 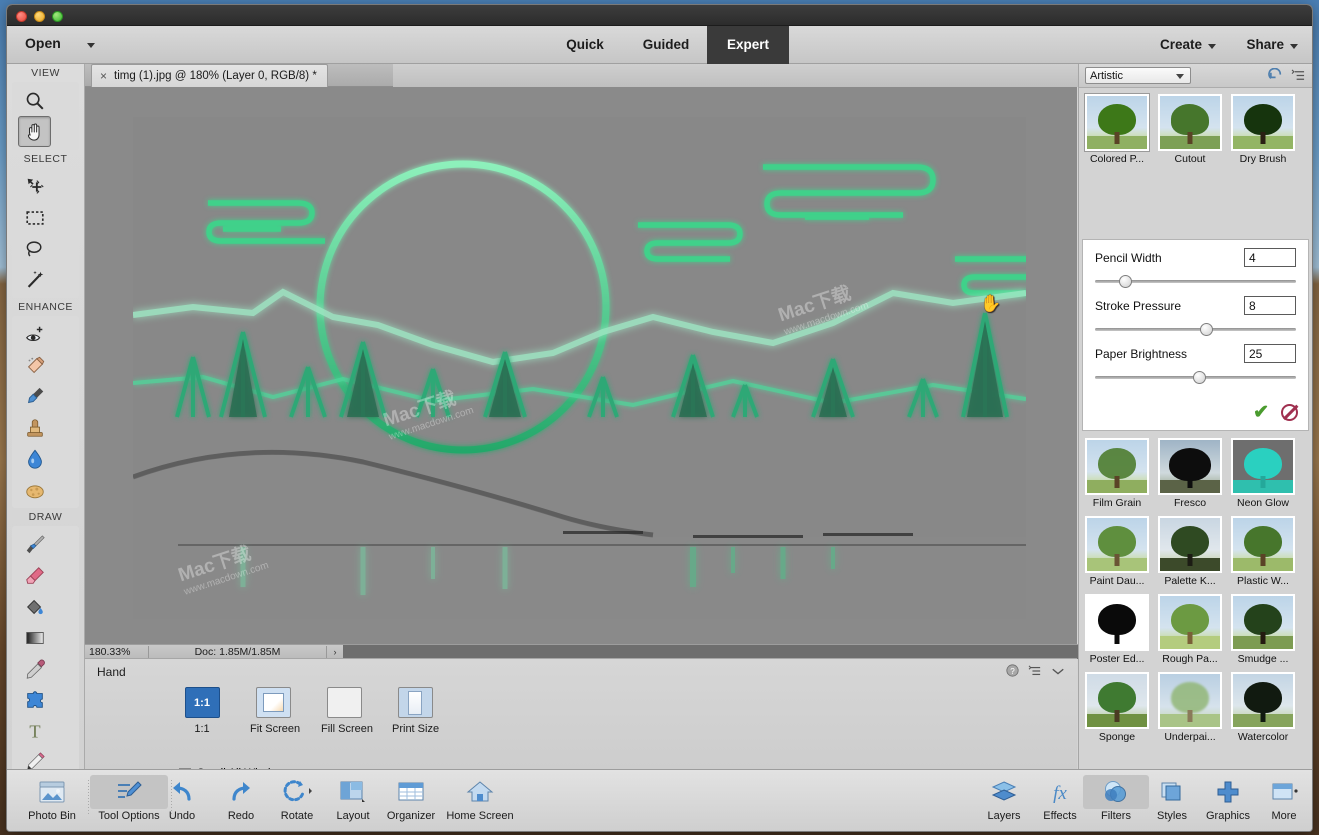 What do you see at coordinates (57, 16) in the screenshot?
I see `zoom-window-button` at bounding box center [57, 16].